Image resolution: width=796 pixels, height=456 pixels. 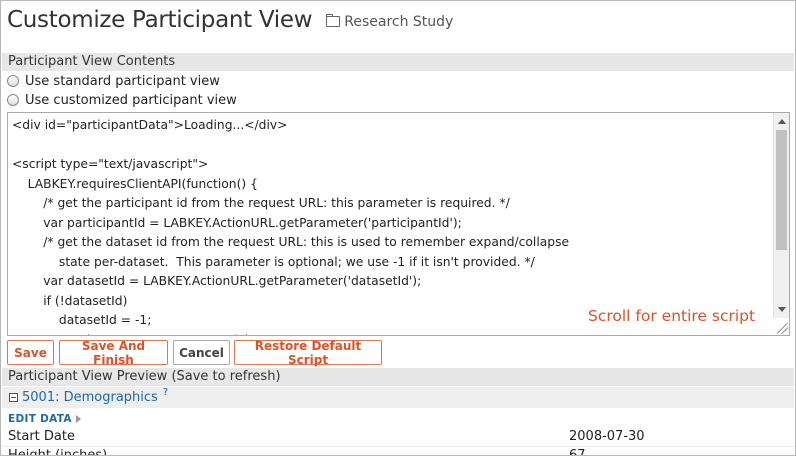 I want to click on field-value: 2008-07-30, so click(x=607, y=436).